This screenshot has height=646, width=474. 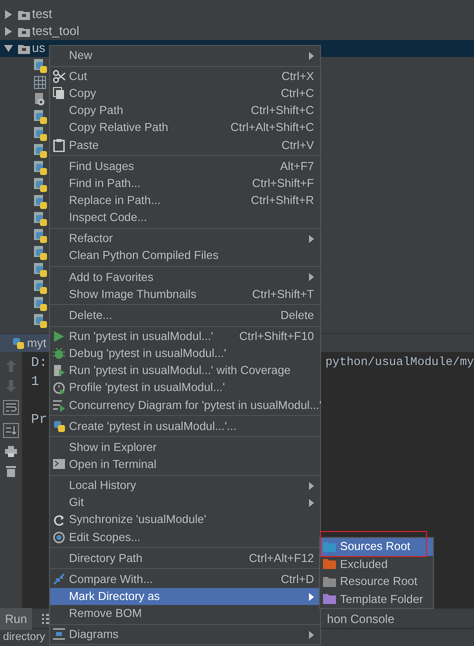 I want to click on shortcut-text: Ctrl+Alt+Shift+C, so click(x=272, y=128).